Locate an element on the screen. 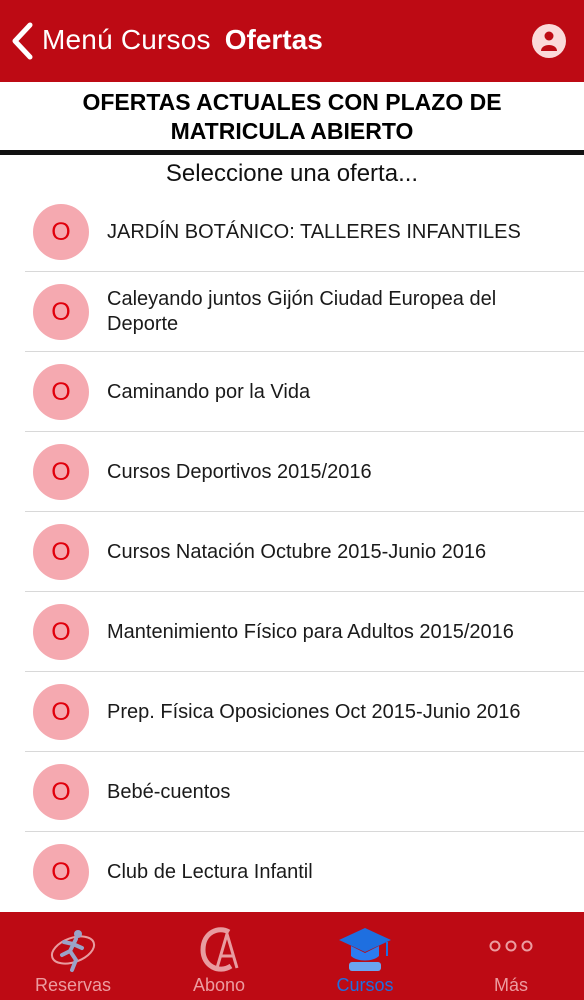  navigation-bar: Menú Cursos Ofertas is located at coordinates (292, 41).